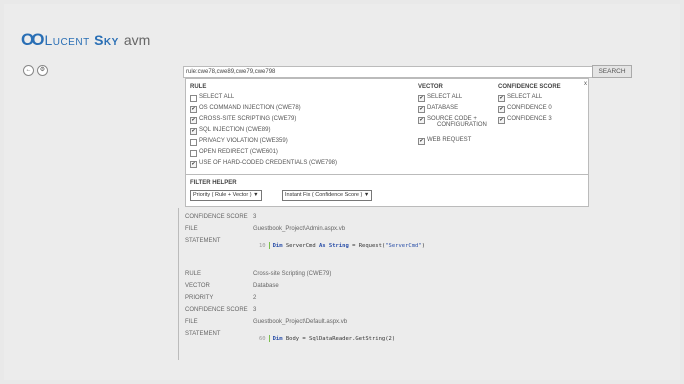  What do you see at coordinates (198, 87) in the screenshot?
I see `rule-title: RULE` at bounding box center [198, 87].